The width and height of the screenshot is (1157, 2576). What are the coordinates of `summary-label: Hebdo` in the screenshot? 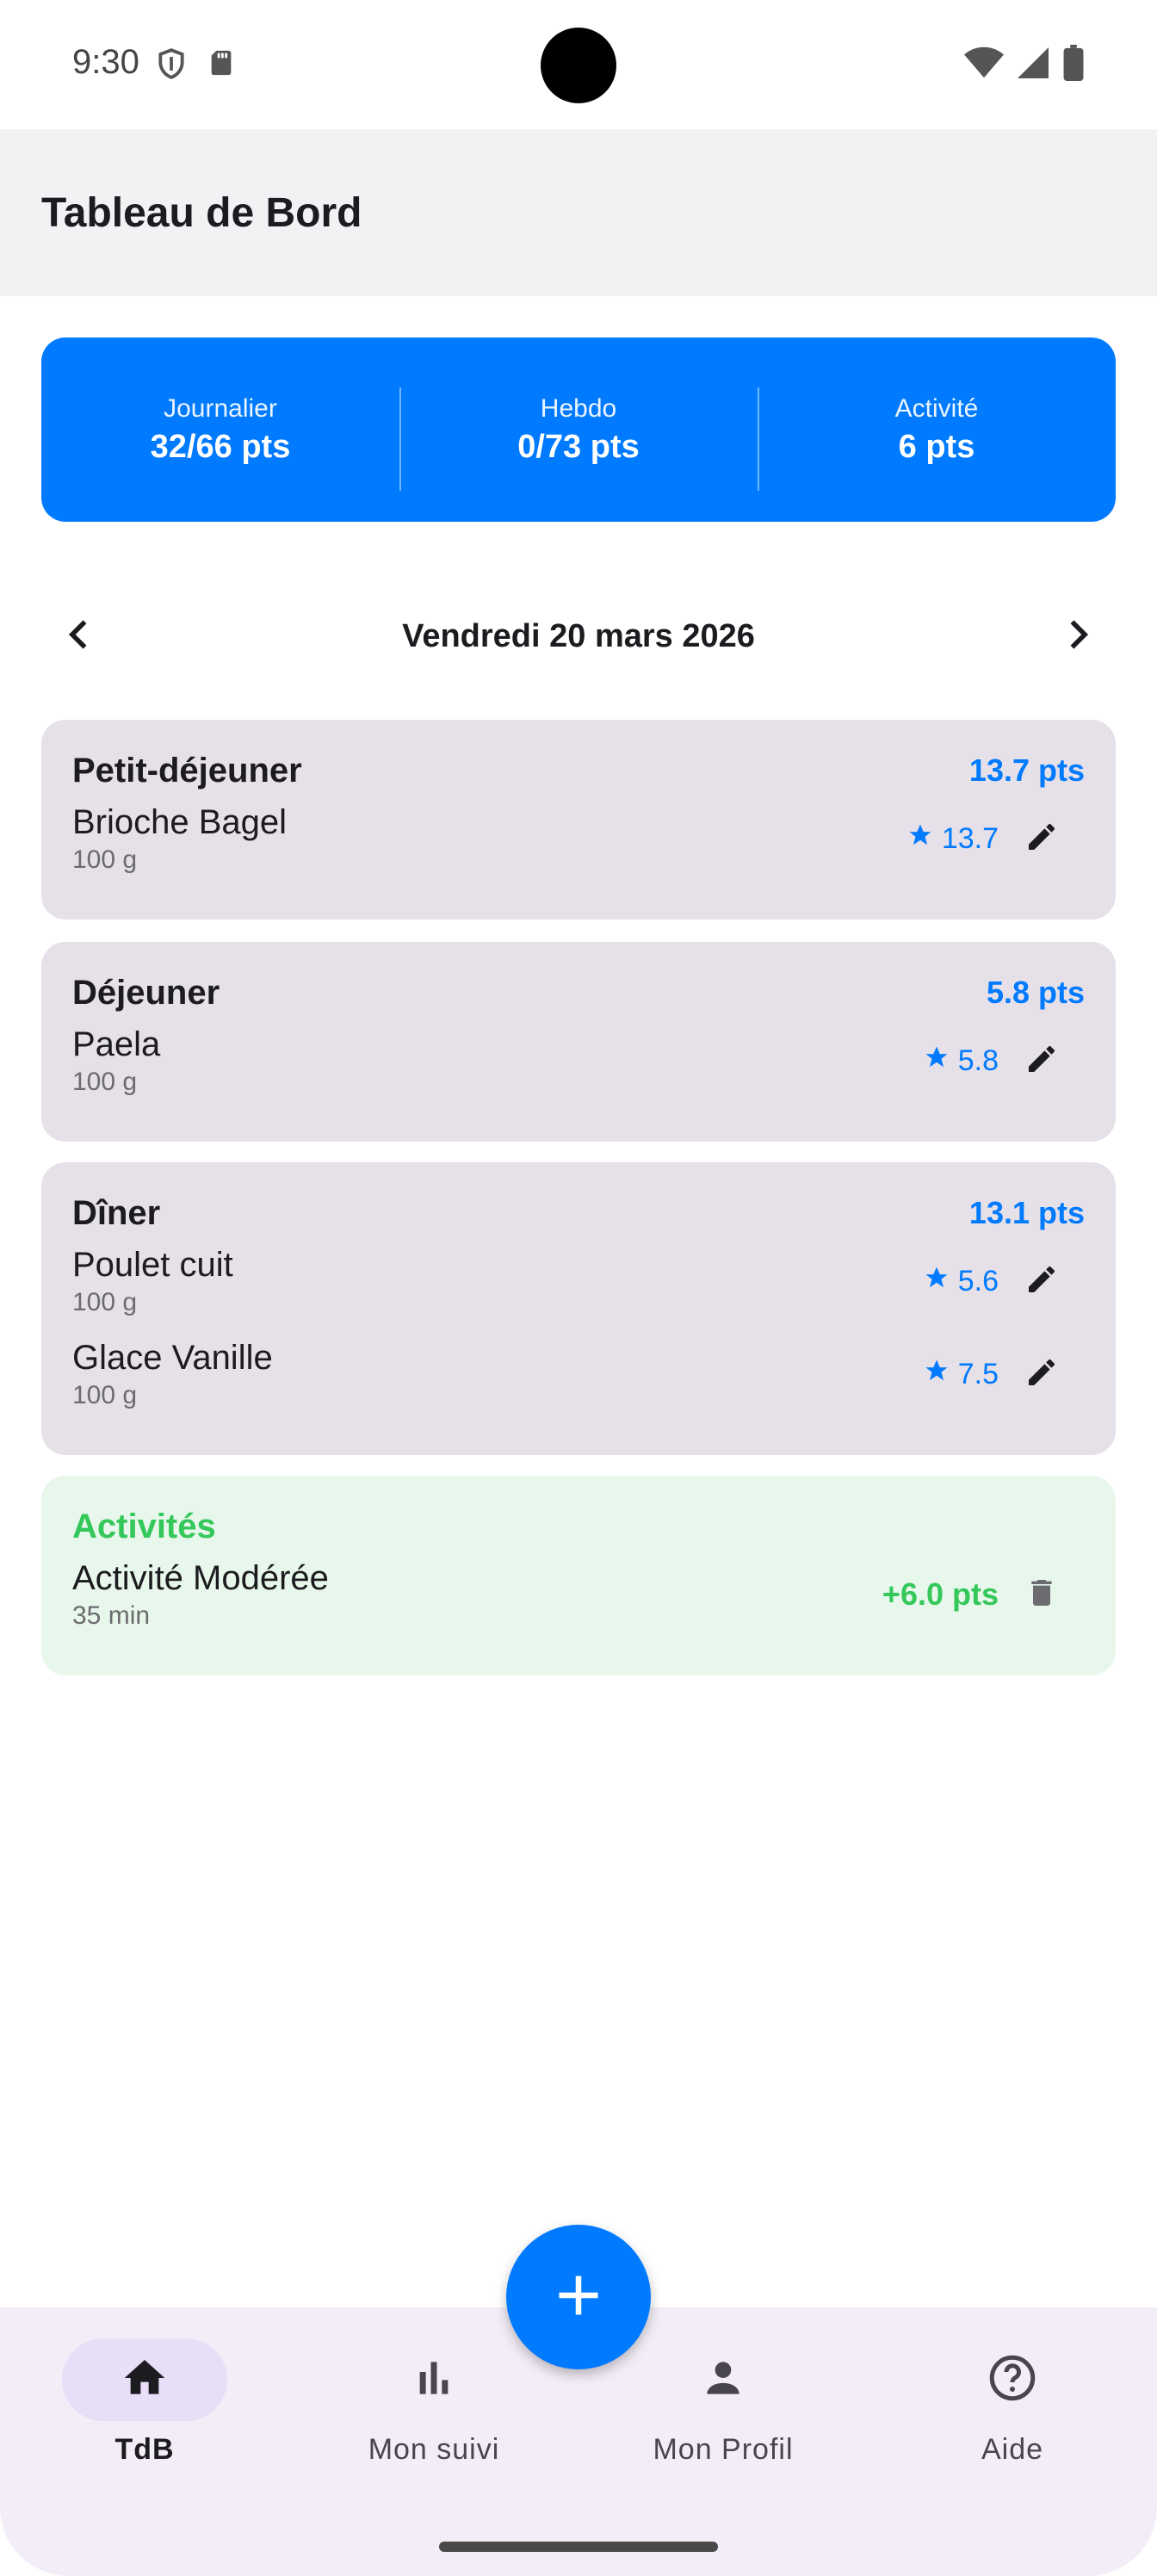 It's located at (579, 408).